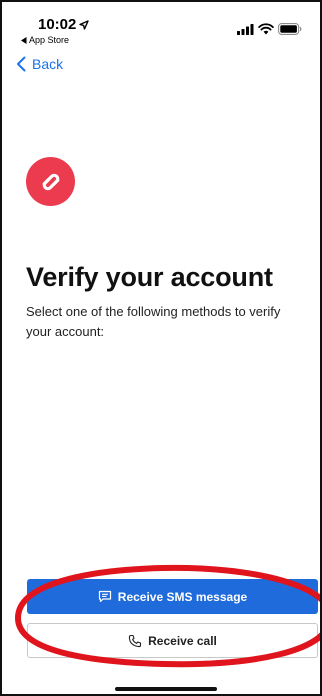  I want to click on status-indicators, so click(269, 29).